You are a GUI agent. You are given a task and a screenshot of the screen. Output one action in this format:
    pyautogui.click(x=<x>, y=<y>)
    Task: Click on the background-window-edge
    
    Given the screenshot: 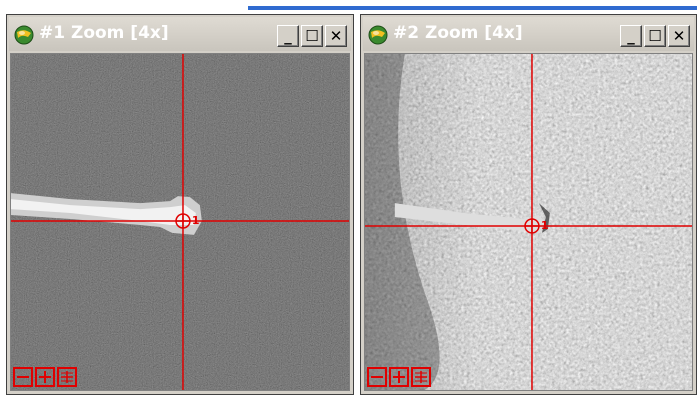 What is the action you would take?
    pyautogui.click(x=472, y=8)
    